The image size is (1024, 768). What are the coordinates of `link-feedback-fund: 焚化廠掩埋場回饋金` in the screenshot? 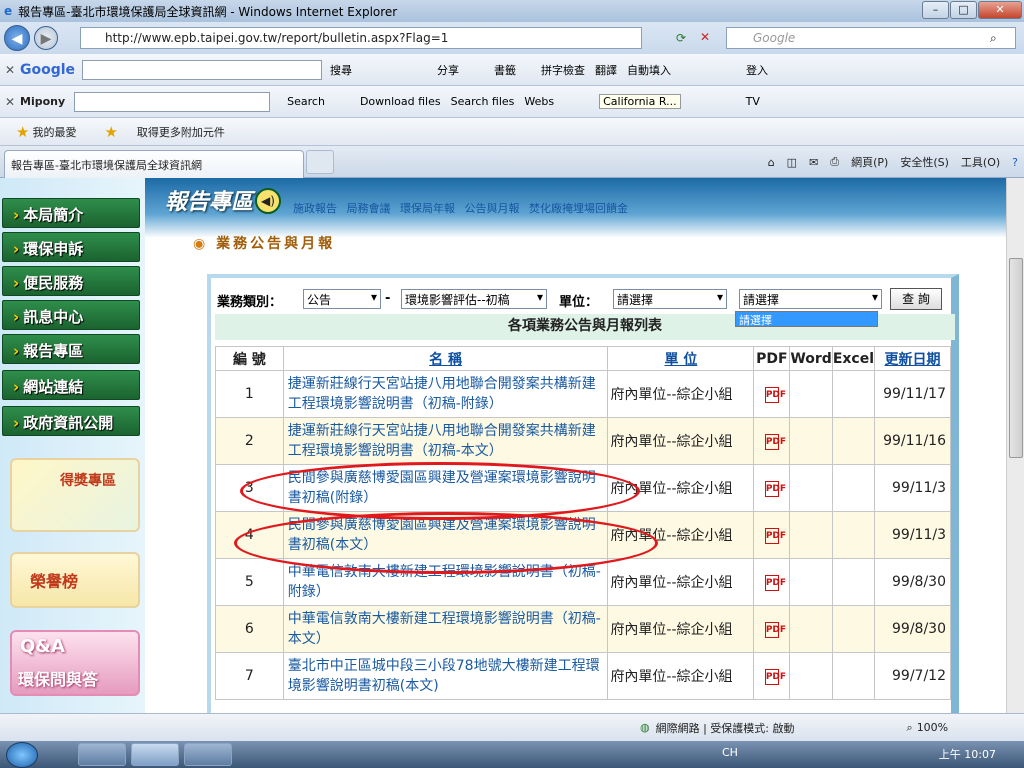 It's located at (578, 208).